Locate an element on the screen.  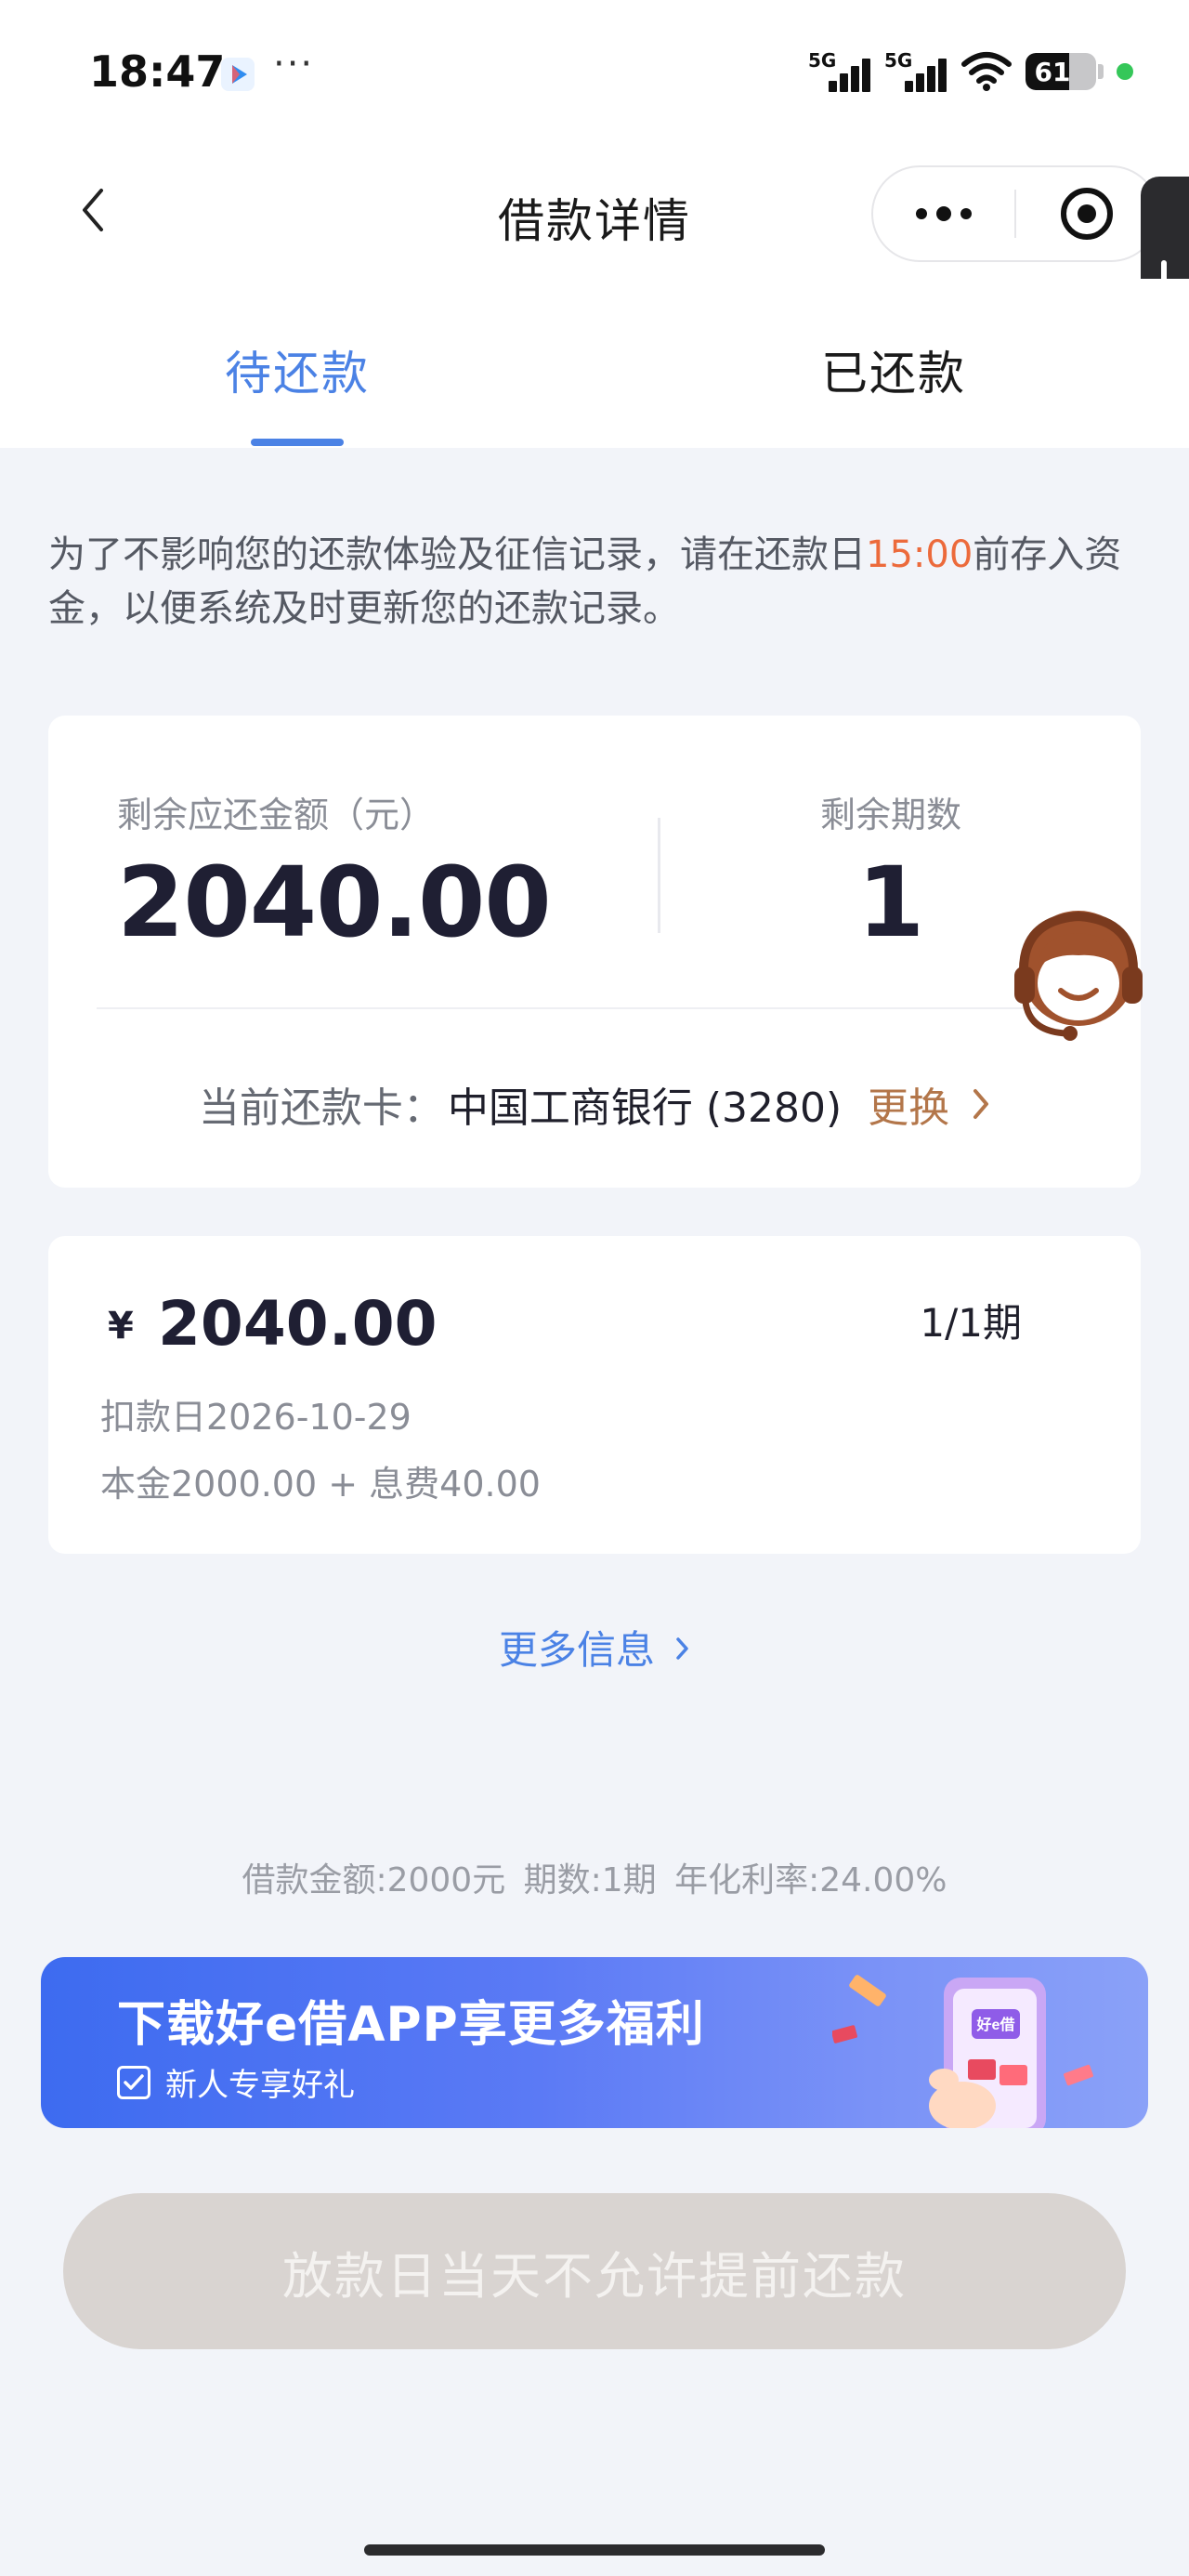
customer-service-icon is located at coordinates (1079, 975).